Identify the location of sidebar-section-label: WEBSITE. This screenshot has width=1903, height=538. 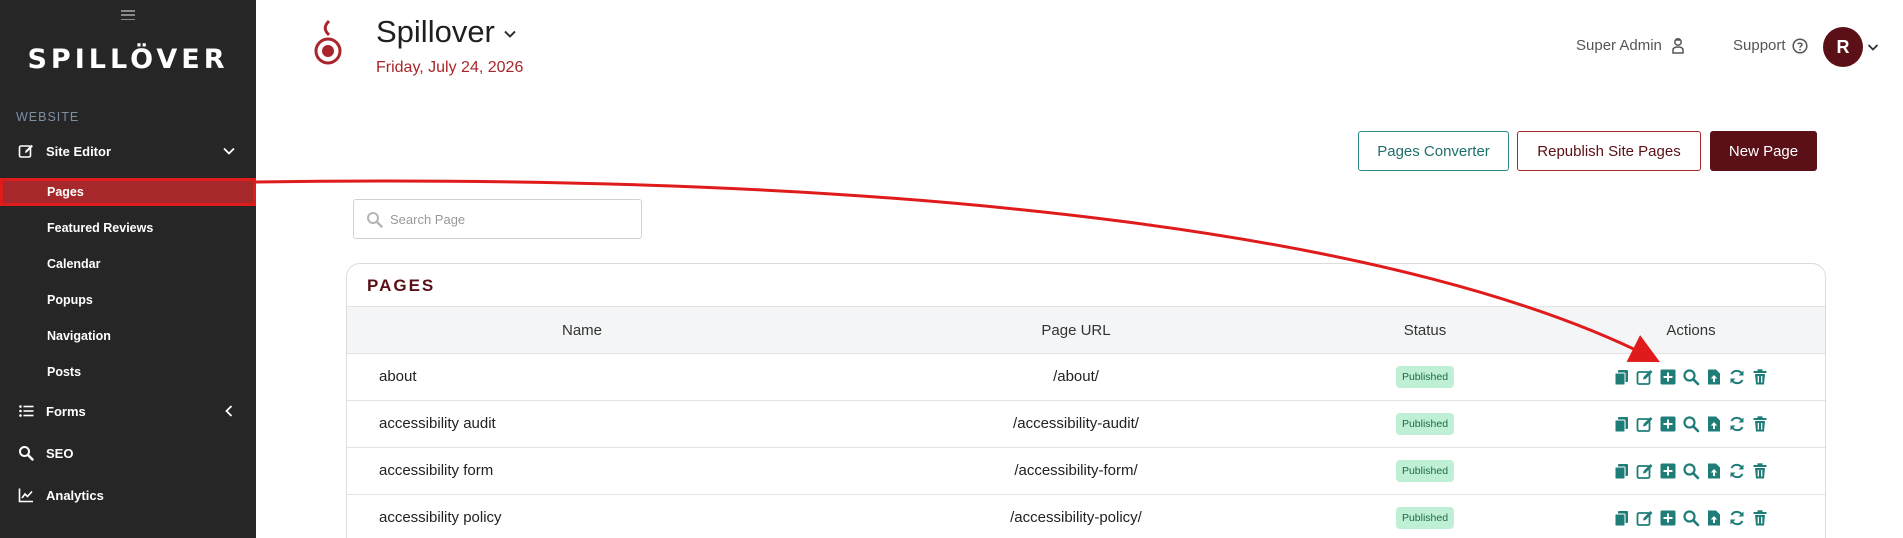
(48, 117).